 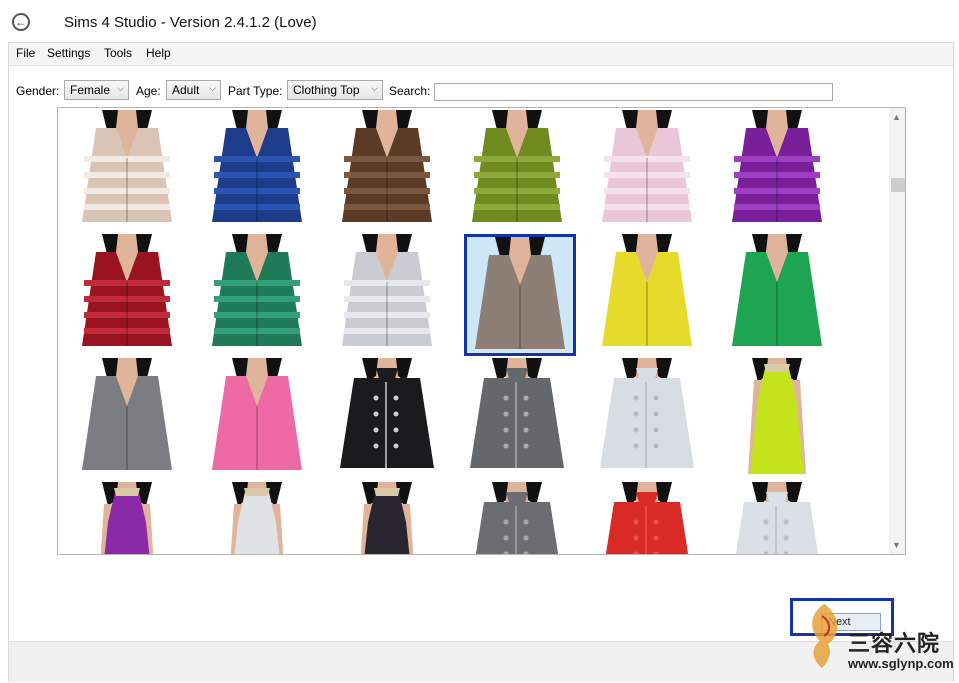 I want to click on menu-bar: File Settings Tools Help, so click(x=481, y=54).